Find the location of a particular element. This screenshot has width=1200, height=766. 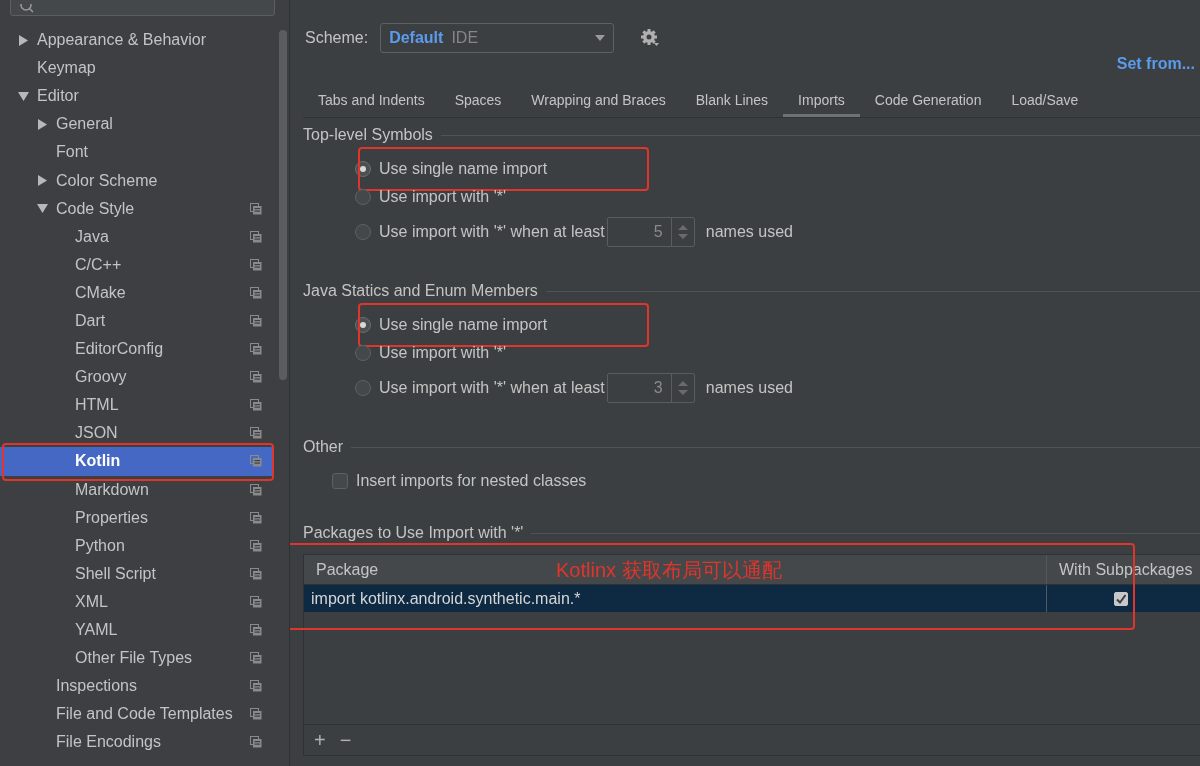

section-title: Packages to Use Import with '*' is located at coordinates (413, 533).